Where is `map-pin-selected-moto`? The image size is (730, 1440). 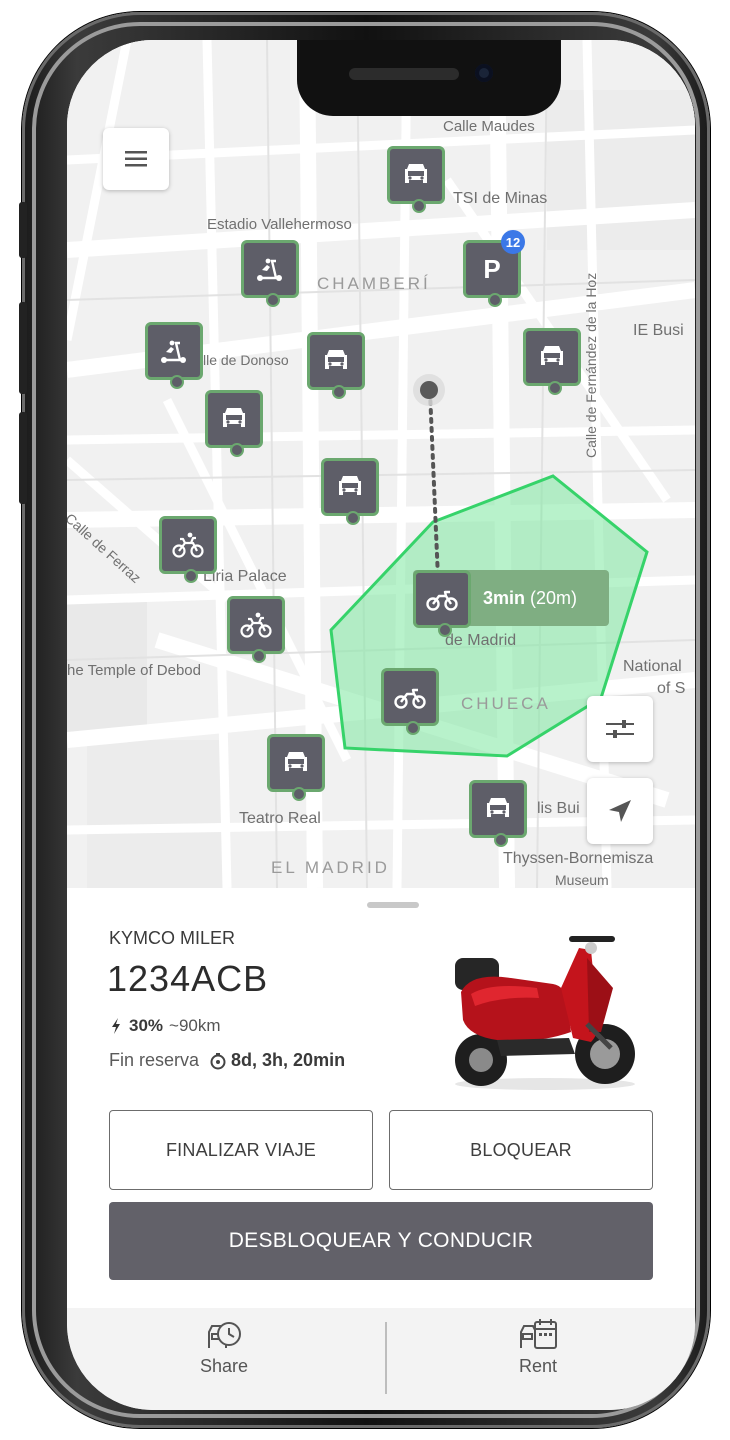
map-pin-selected-moto is located at coordinates (442, 603).